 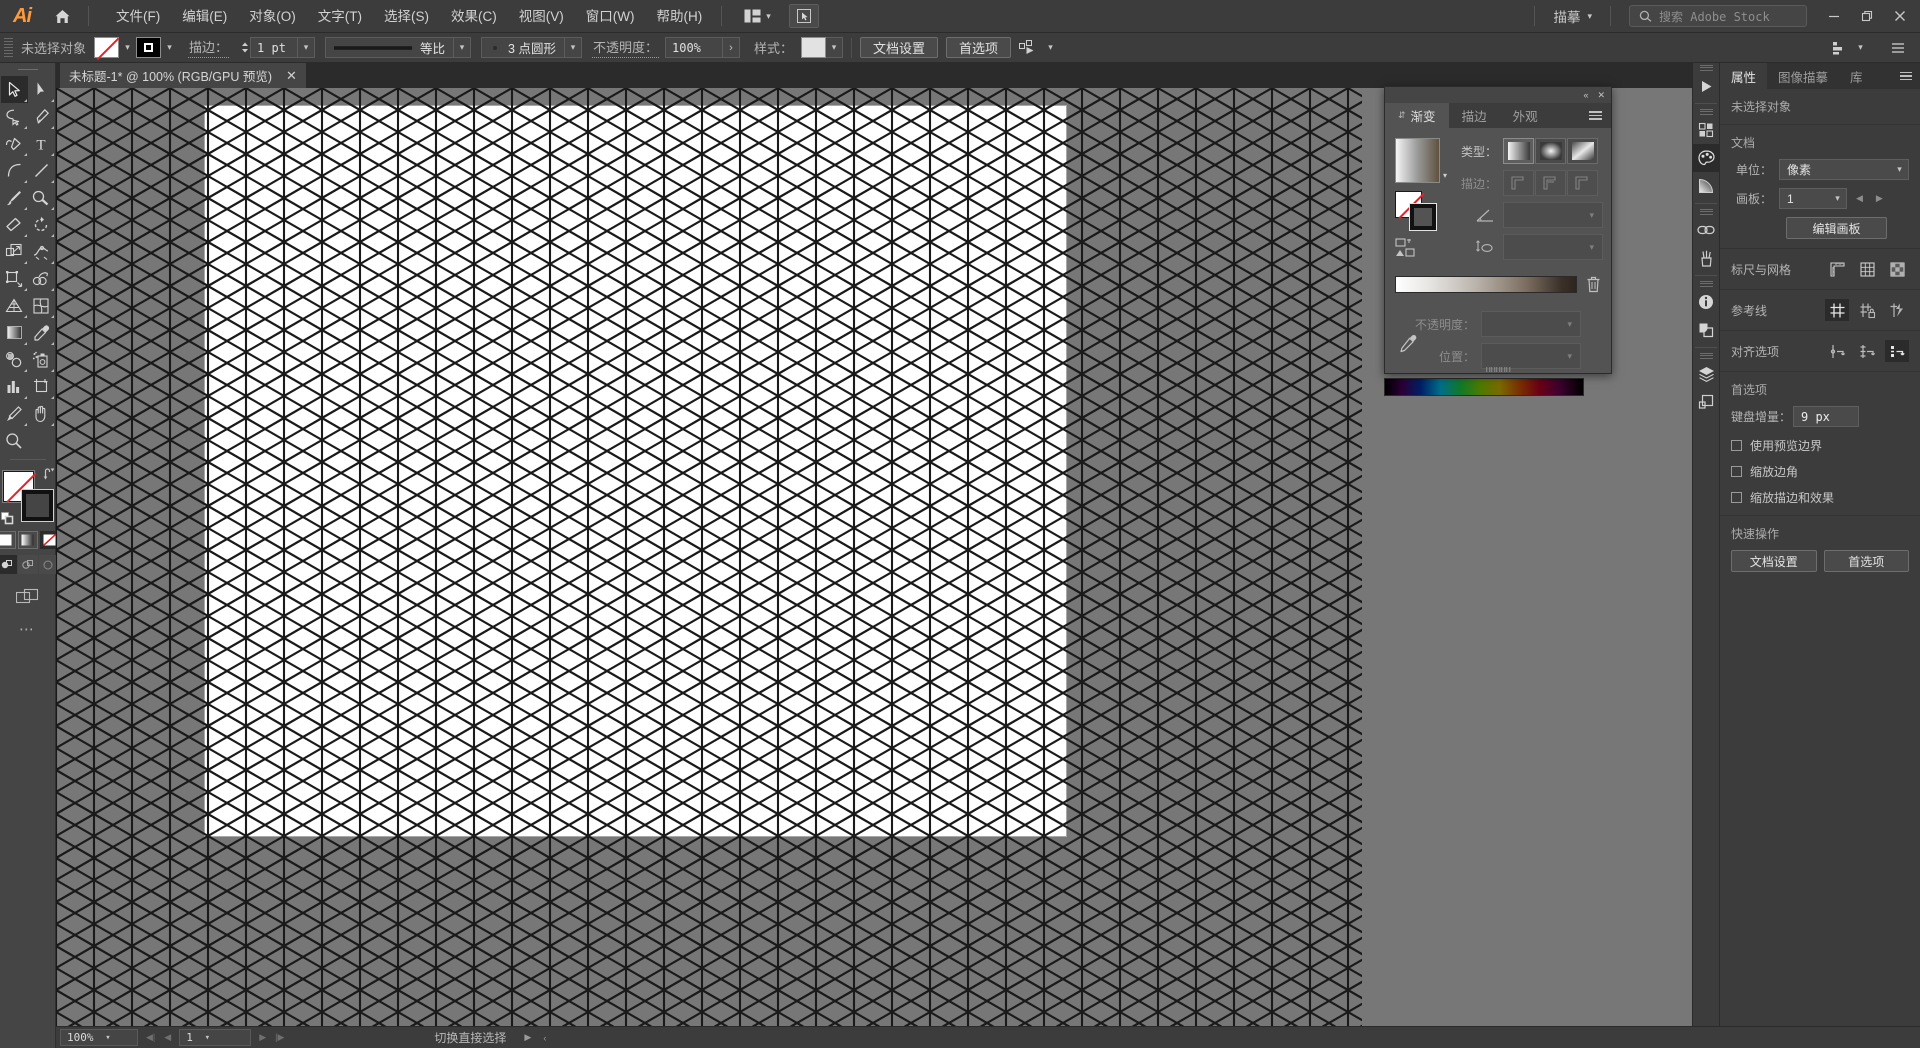 I want to click on quick-doc-setup-button: 文档设置, so click(x=1774, y=561).